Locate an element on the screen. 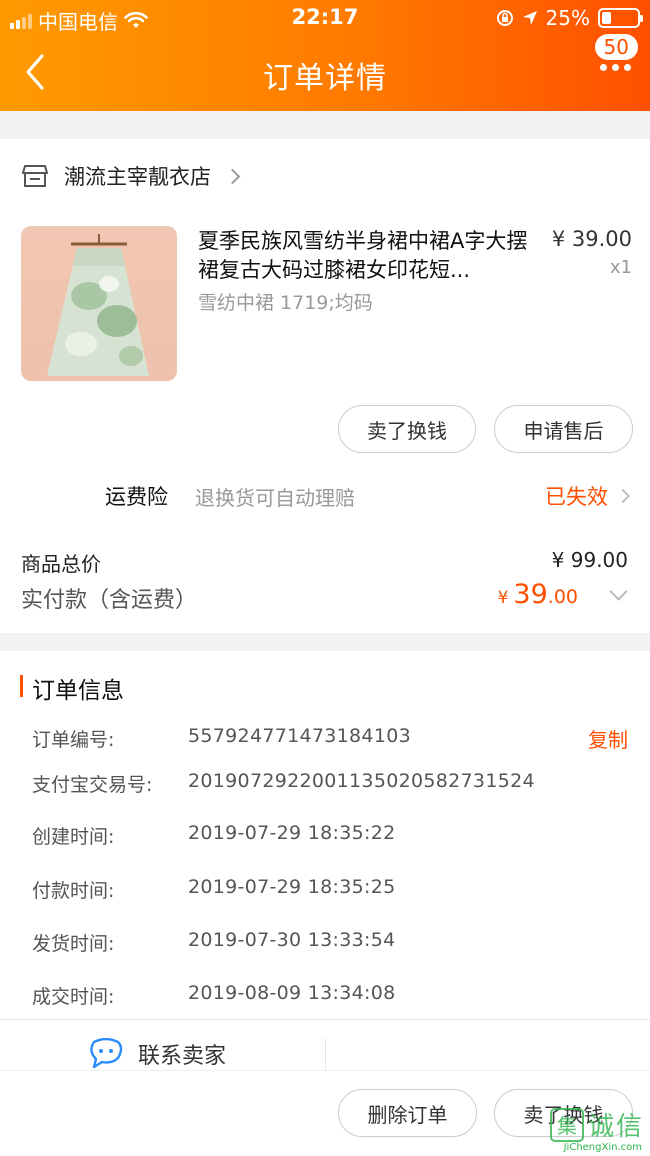 This screenshot has width=650, height=1156. paid-amount-label: 实付款（含运费） is located at coordinates (109, 600).